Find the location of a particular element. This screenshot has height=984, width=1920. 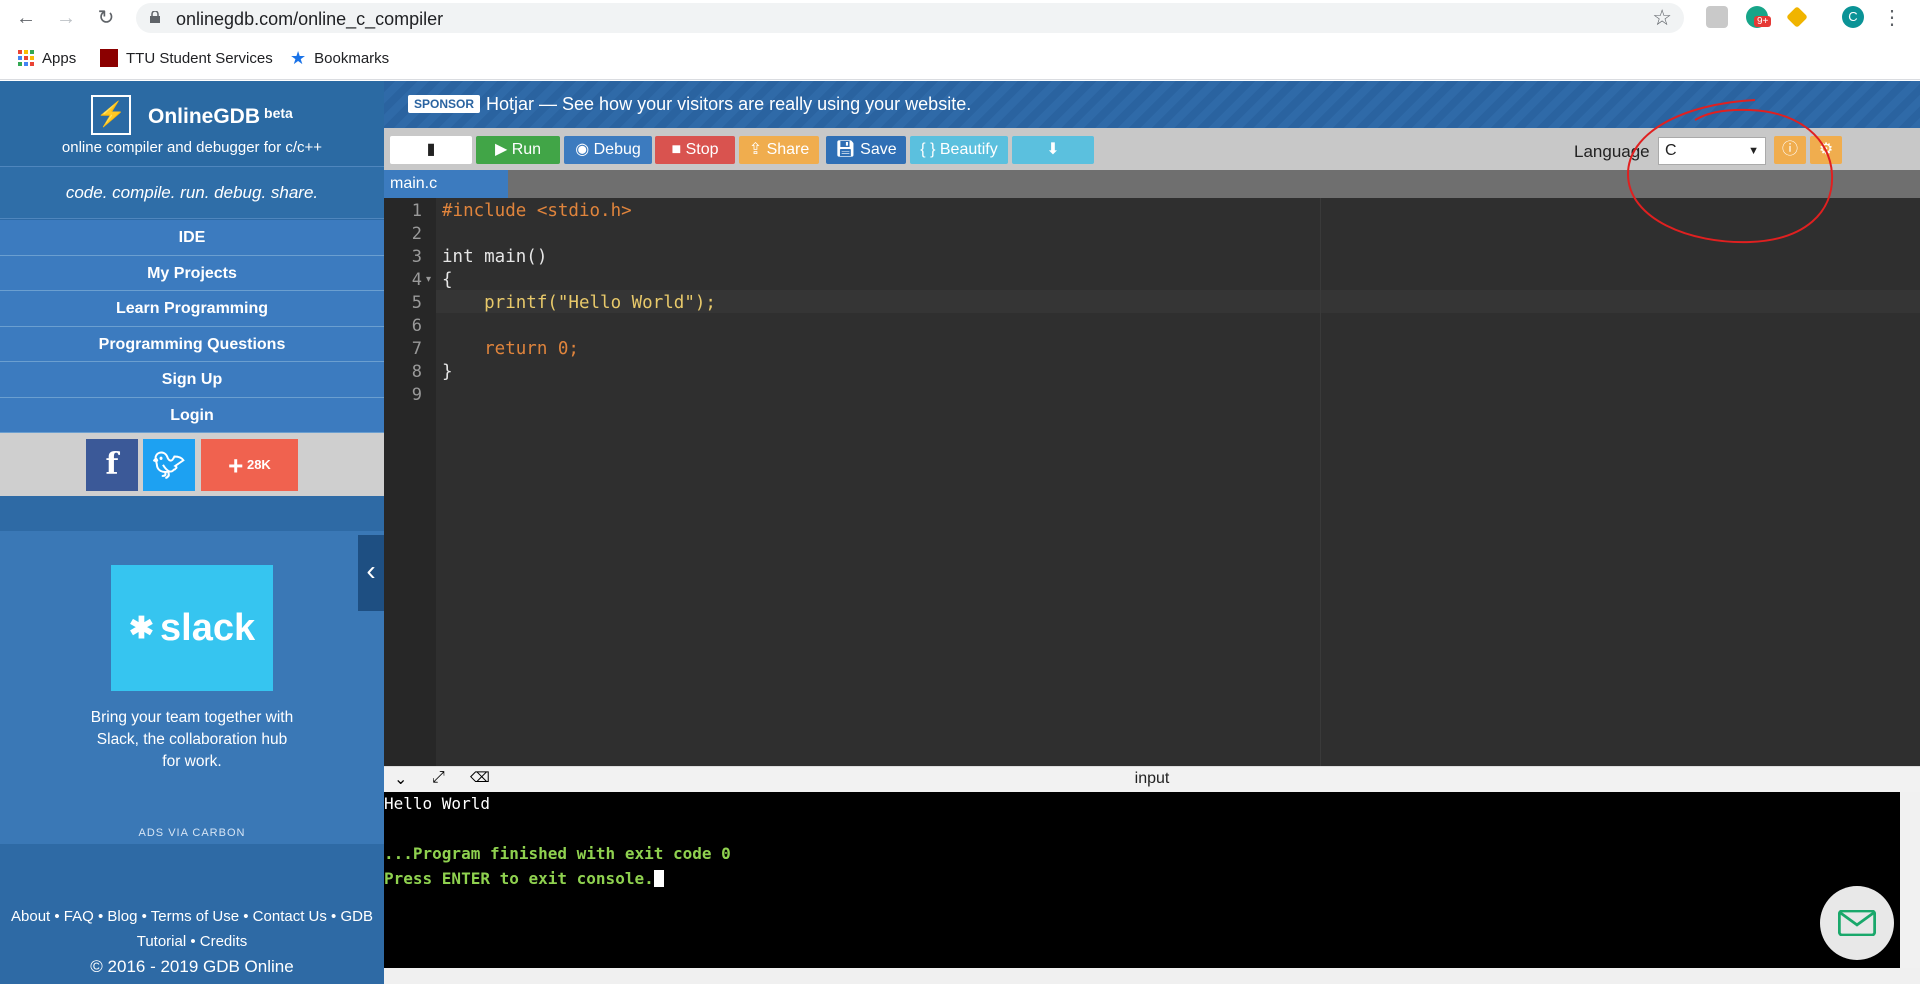

settings-button: ⚙ is located at coordinates (1826, 150).